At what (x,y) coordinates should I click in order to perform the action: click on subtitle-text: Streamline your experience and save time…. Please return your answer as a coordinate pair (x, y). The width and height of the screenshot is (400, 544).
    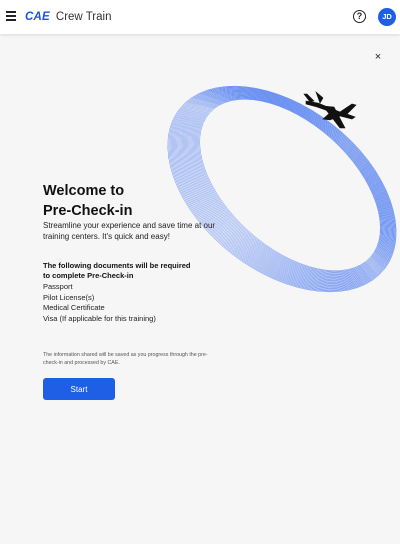
    Looking at the image, I should click on (129, 231).